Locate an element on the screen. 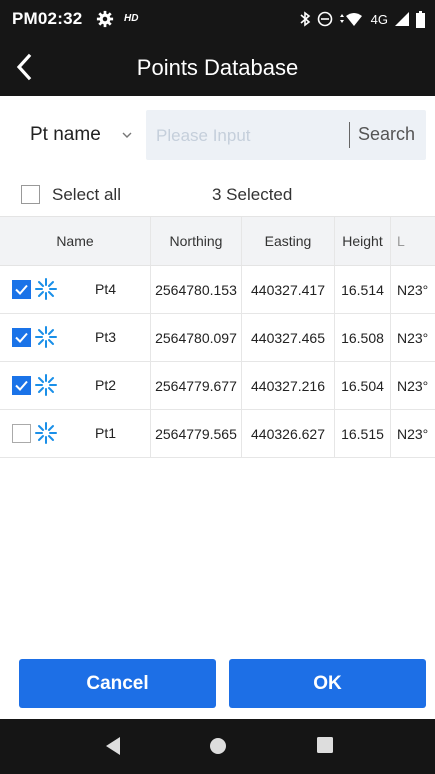  hd-badge: HD is located at coordinates (131, 18).